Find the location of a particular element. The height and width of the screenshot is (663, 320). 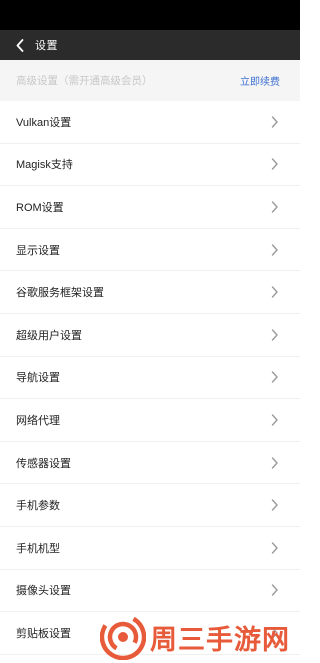

settings-item-label: 网络代理 is located at coordinates (38, 420).